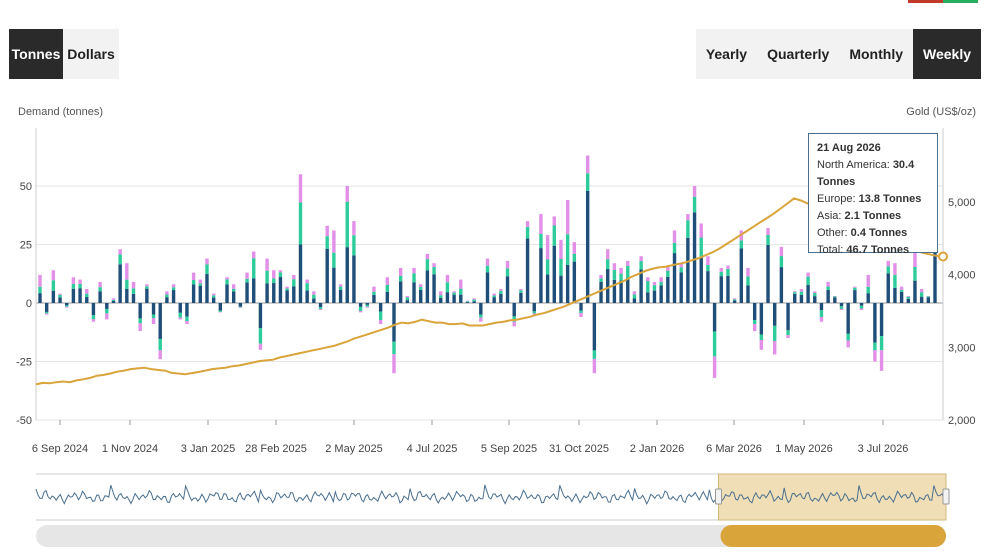 This screenshot has width=984, height=554. What do you see at coordinates (657, 449) in the screenshot?
I see `x-tick-label: 2 Jan 2026` at bounding box center [657, 449].